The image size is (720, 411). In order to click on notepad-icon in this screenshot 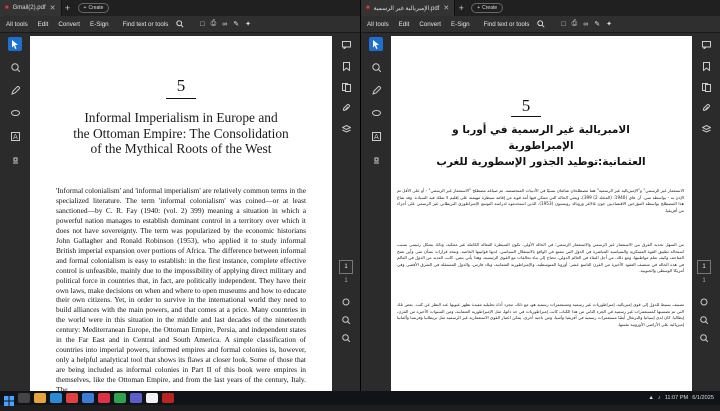, I will do `click(152, 398)`.